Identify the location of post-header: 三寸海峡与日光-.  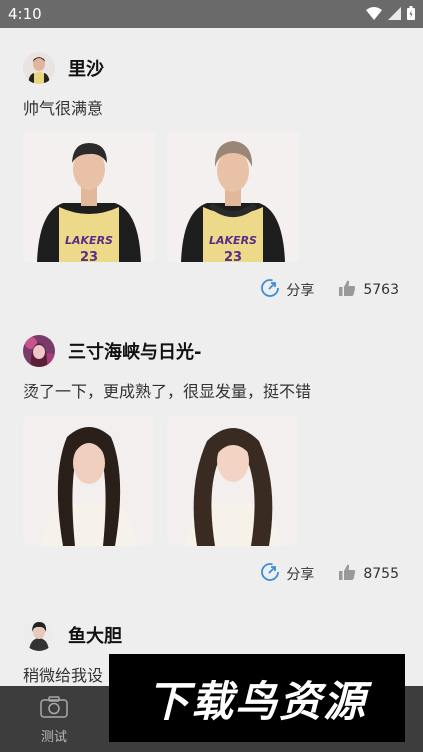
(112, 351).